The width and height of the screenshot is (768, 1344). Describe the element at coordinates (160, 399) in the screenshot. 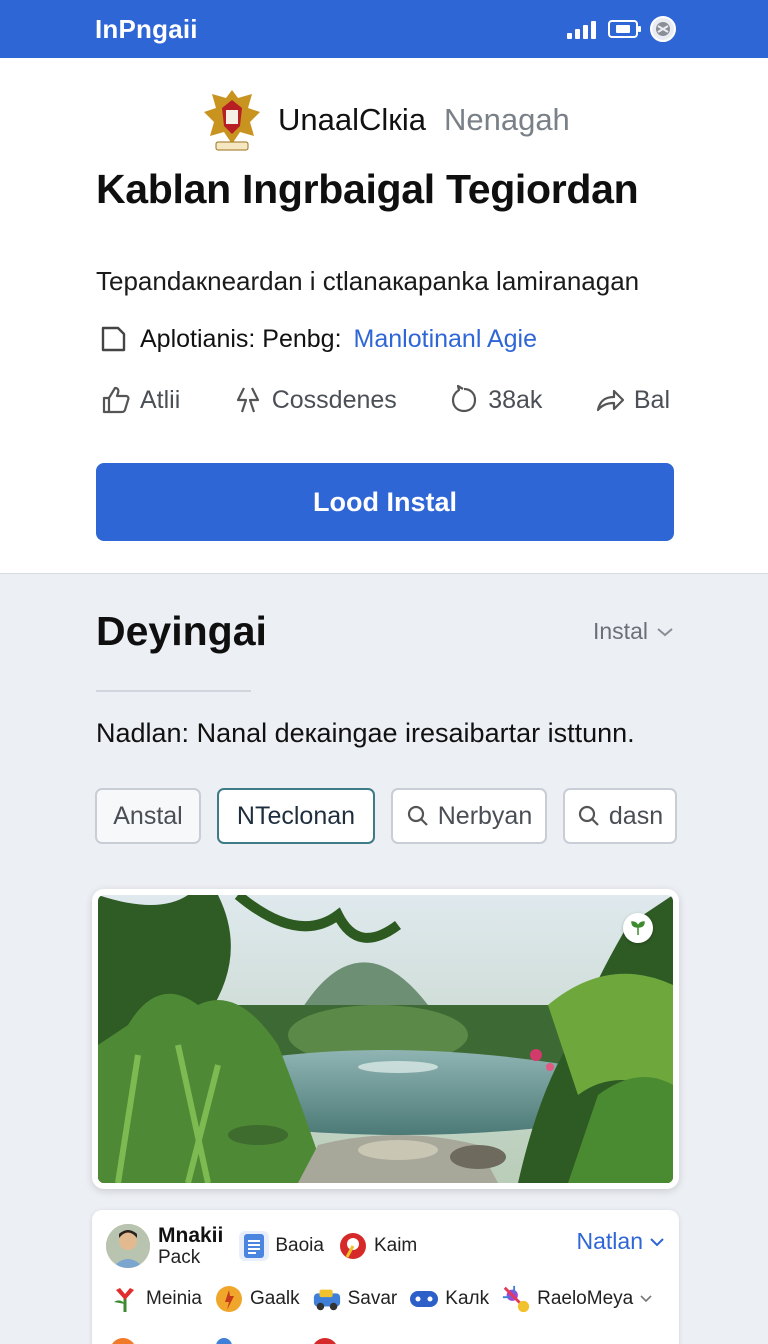

I see `like-label: Atlii` at that location.